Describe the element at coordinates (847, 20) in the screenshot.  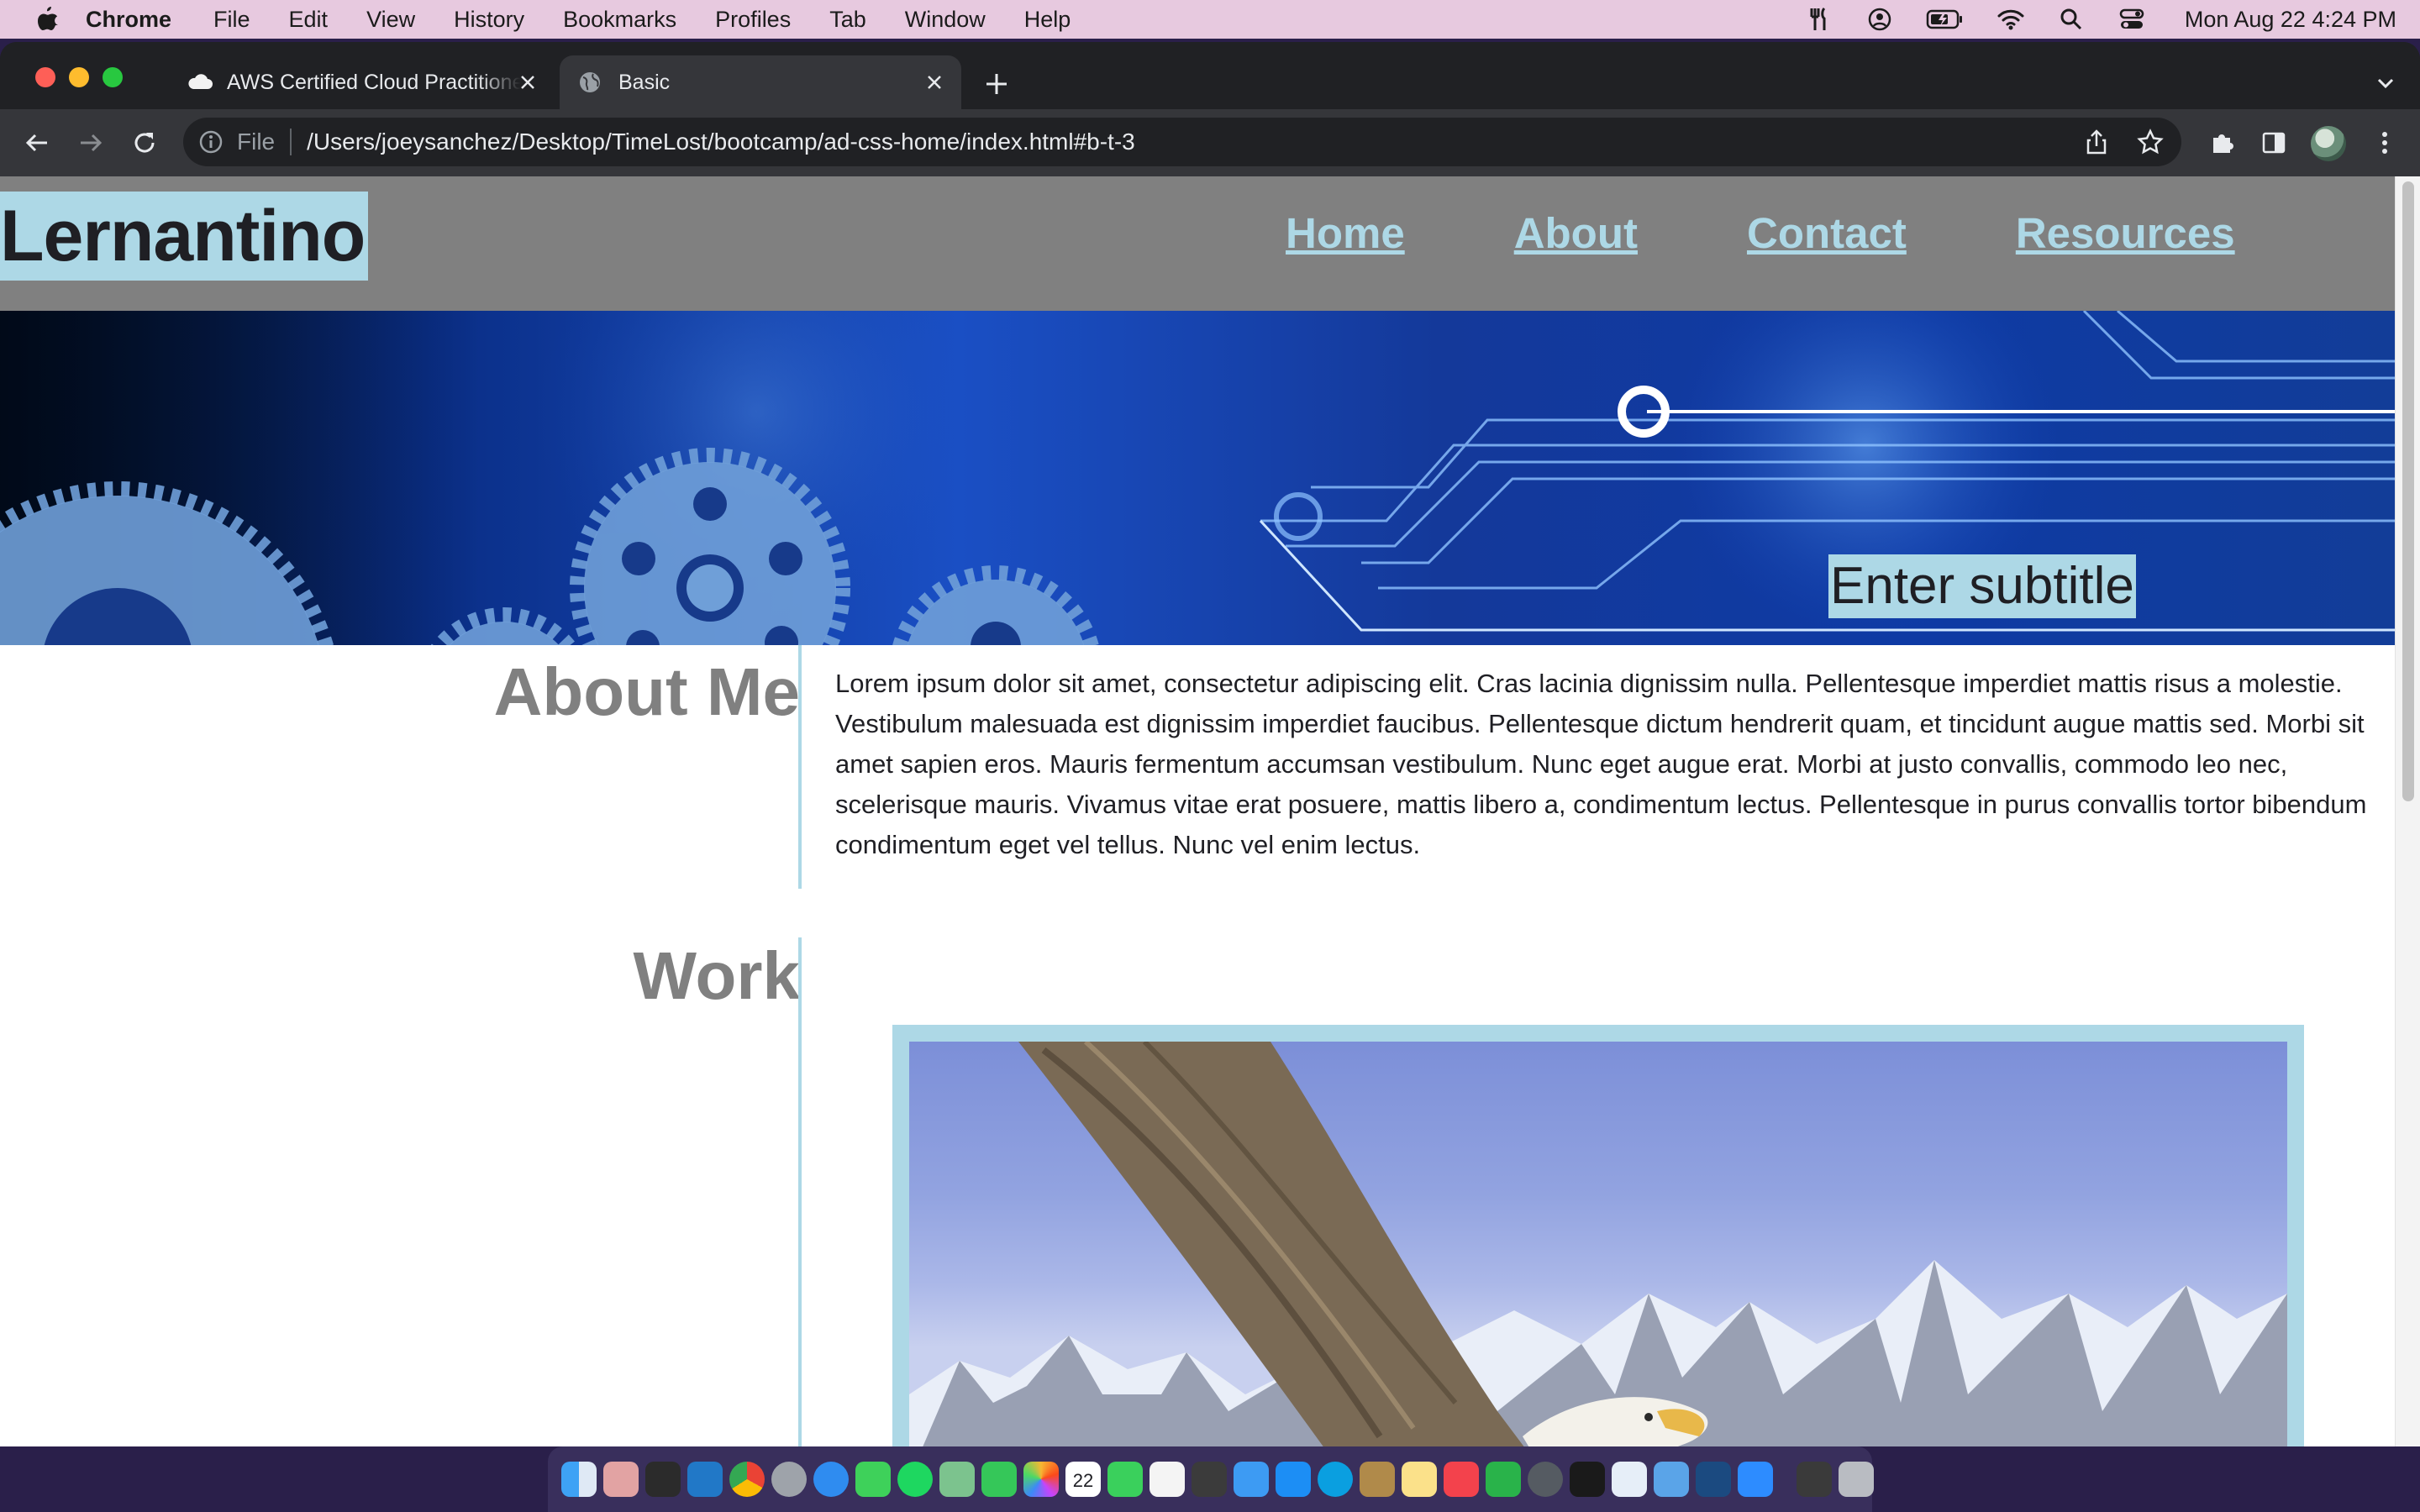
I see `menu-tab: Tab` at that location.